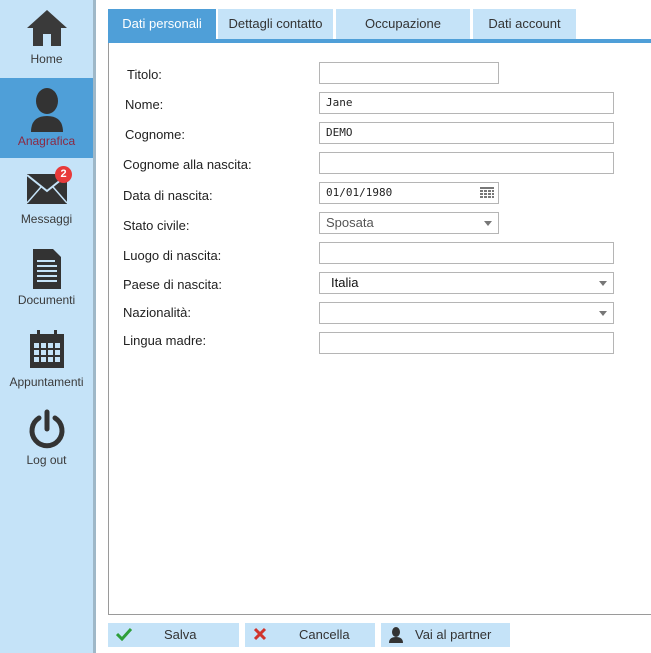  Describe the element at coordinates (168, 195) in the screenshot. I see `data-nascita-label: Data di nascita:` at that location.